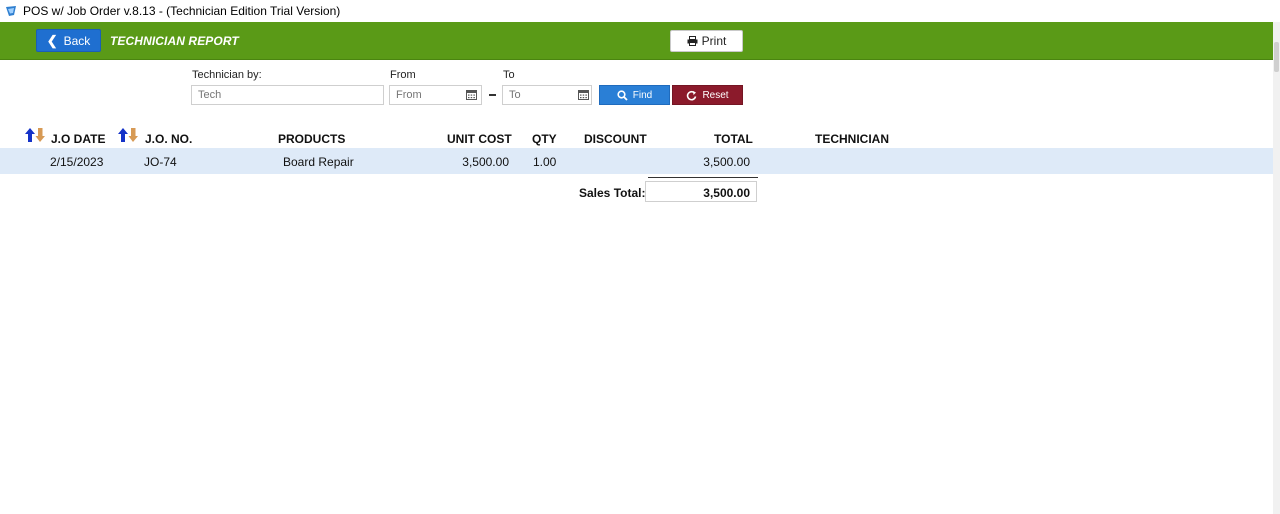 This screenshot has height=514, width=1280. Describe the element at coordinates (544, 139) in the screenshot. I see `header-qty: QTY` at that location.